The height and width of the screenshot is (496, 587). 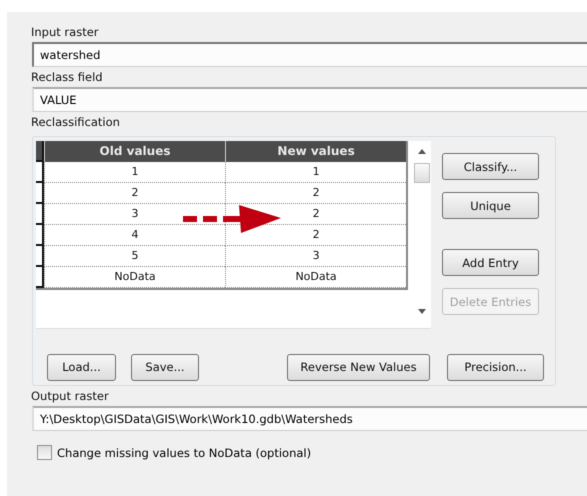 What do you see at coordinates (76, 122) in the screenshot?
I see `group-label: Reclassification` at bounding box center [76, 122].